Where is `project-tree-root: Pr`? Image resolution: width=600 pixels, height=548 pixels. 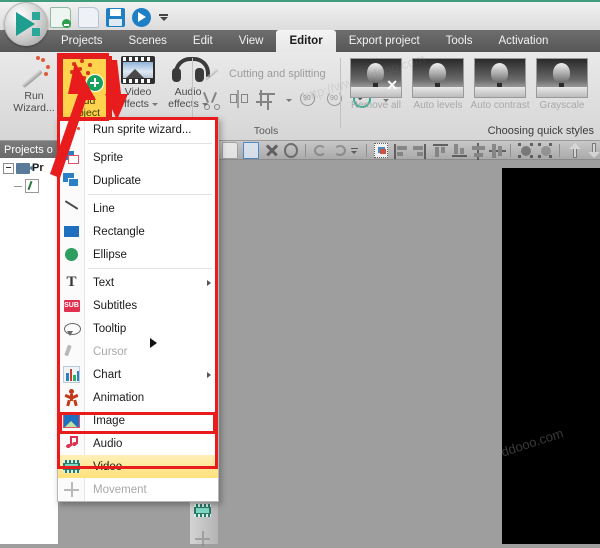
project-tree-root: Pr is located at coordinates (23, 168).